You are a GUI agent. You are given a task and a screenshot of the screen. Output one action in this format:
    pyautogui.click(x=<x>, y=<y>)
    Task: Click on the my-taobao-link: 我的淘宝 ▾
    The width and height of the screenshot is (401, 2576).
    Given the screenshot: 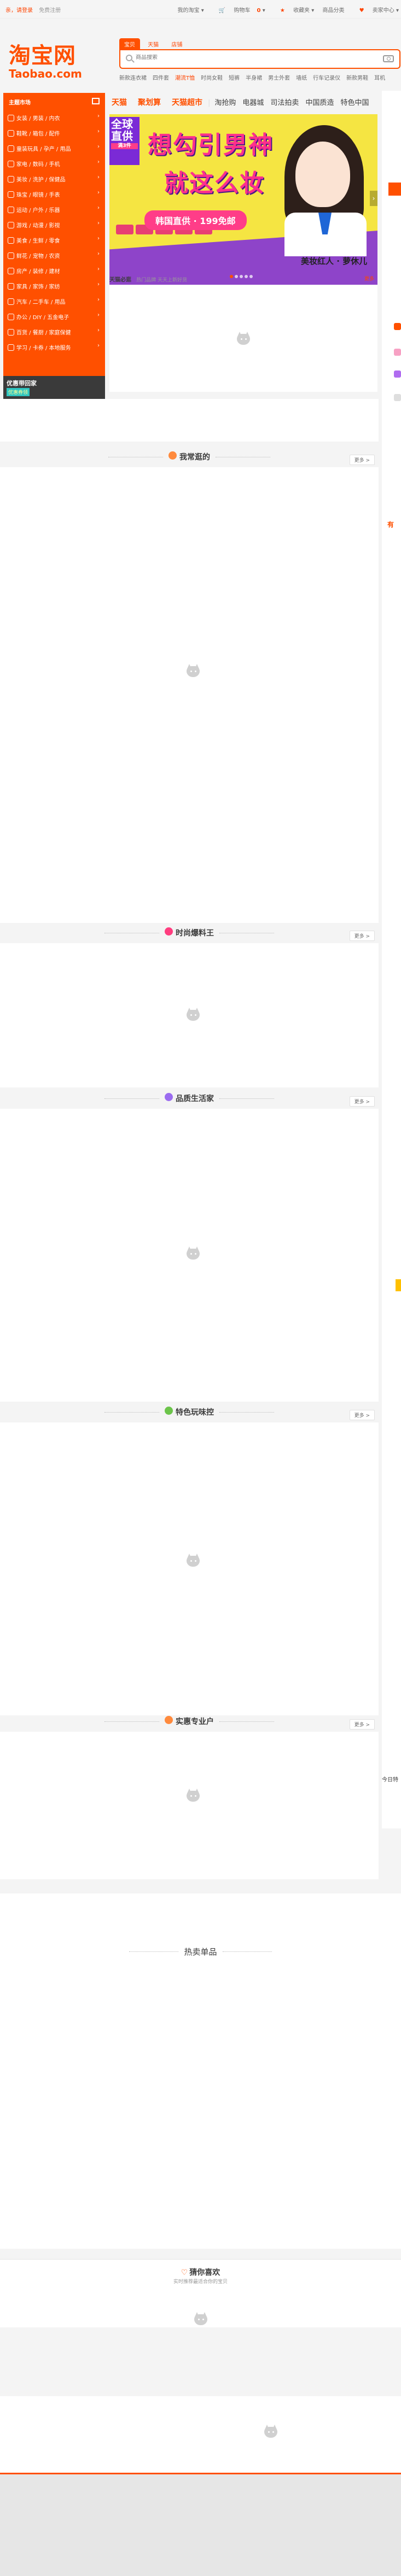 What is the action you would take?
    pyautogui.click(x=187, y=11)
    